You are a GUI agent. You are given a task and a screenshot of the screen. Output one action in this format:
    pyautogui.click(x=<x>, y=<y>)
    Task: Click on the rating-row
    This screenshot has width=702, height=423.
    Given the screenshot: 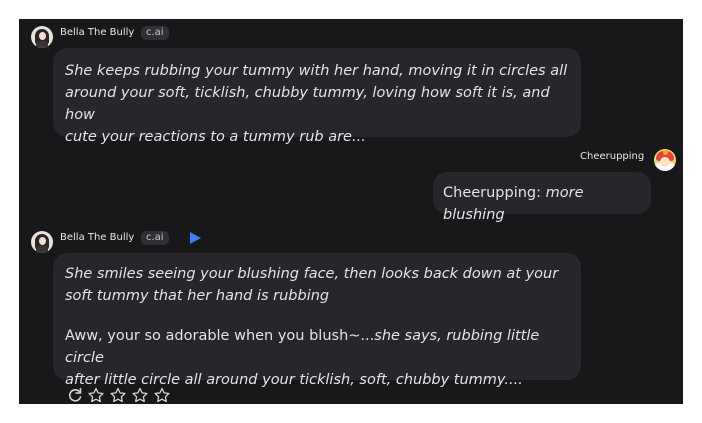 What is the action you would take?
    pyautogui.click(x=121, y=395)
    